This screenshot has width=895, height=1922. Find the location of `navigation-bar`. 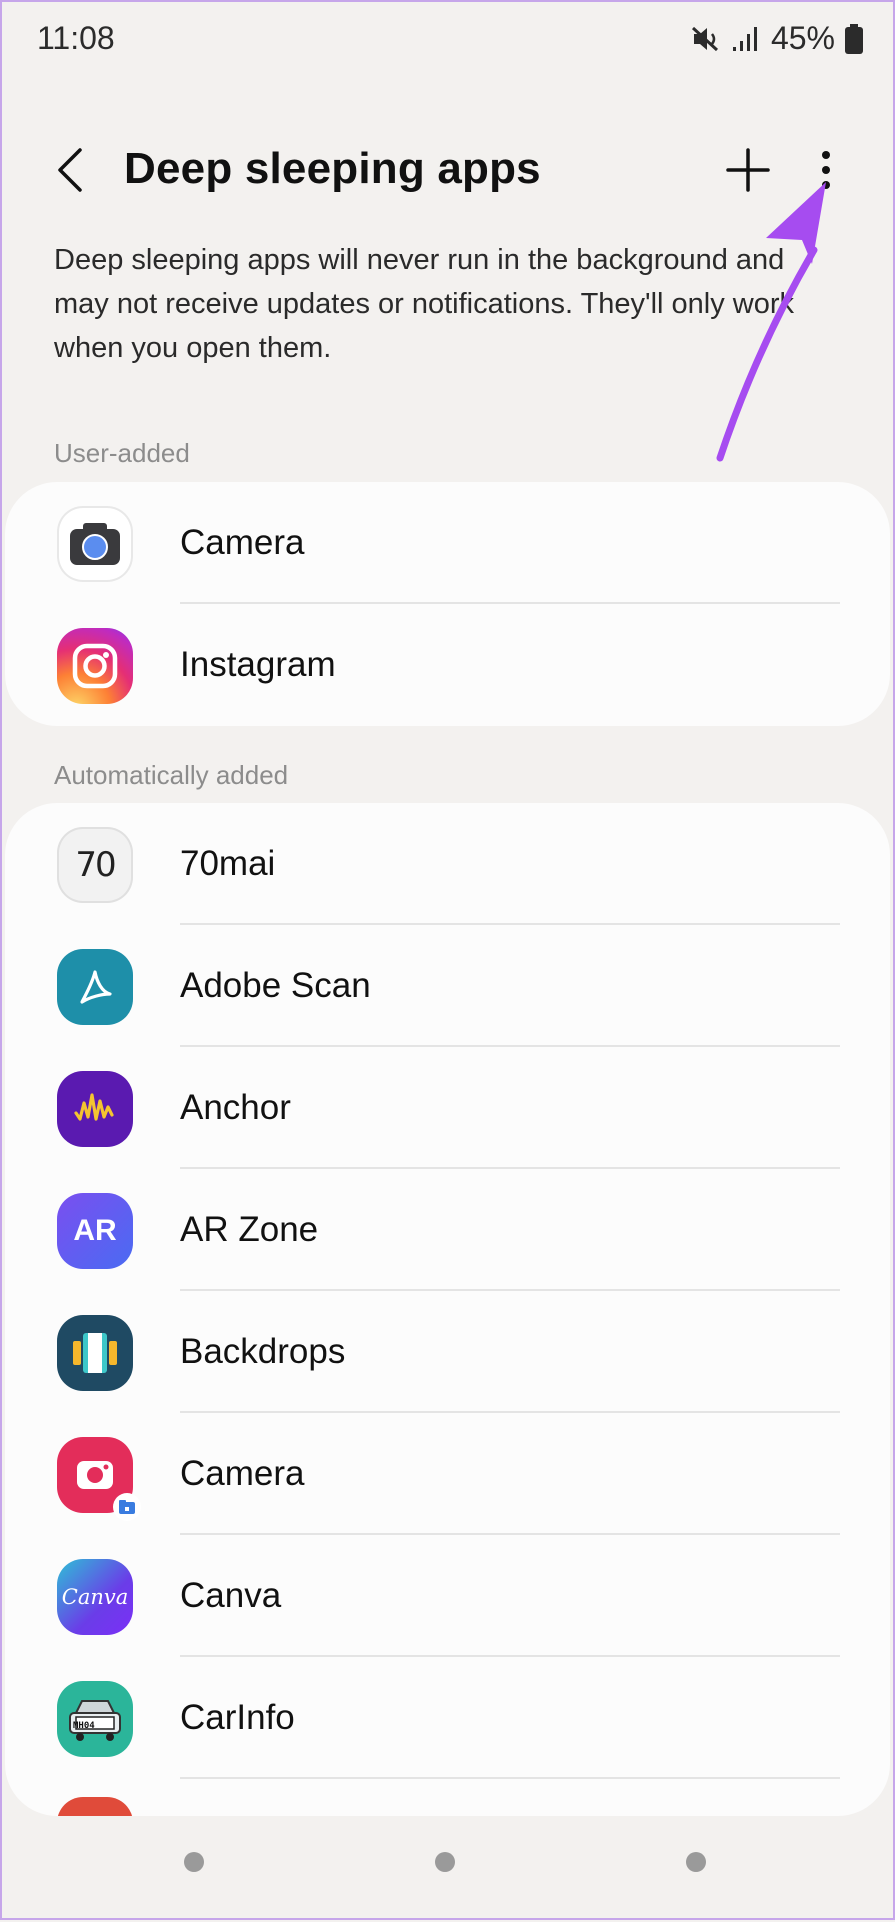

navigation-bar is located at coordinates (447, 1863).